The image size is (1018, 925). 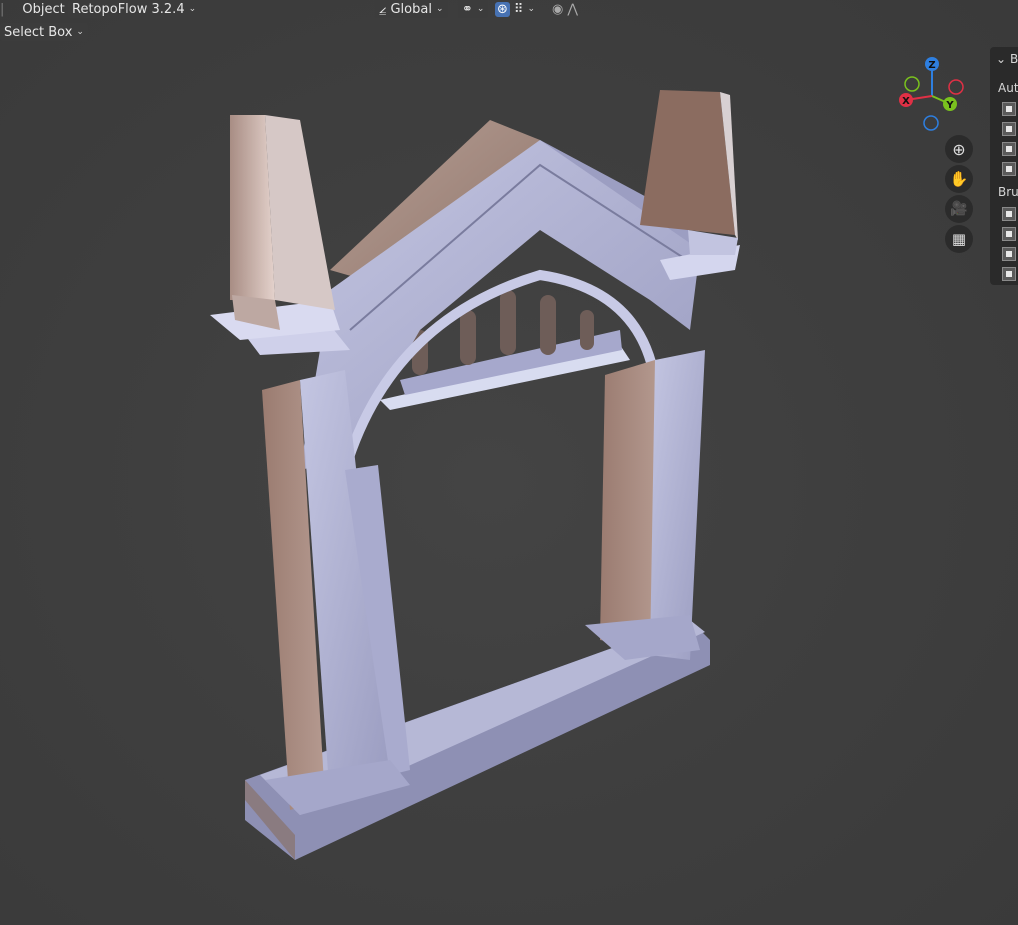 I want to click on select-mode-label: Select Box, so click(x=38, y=32).